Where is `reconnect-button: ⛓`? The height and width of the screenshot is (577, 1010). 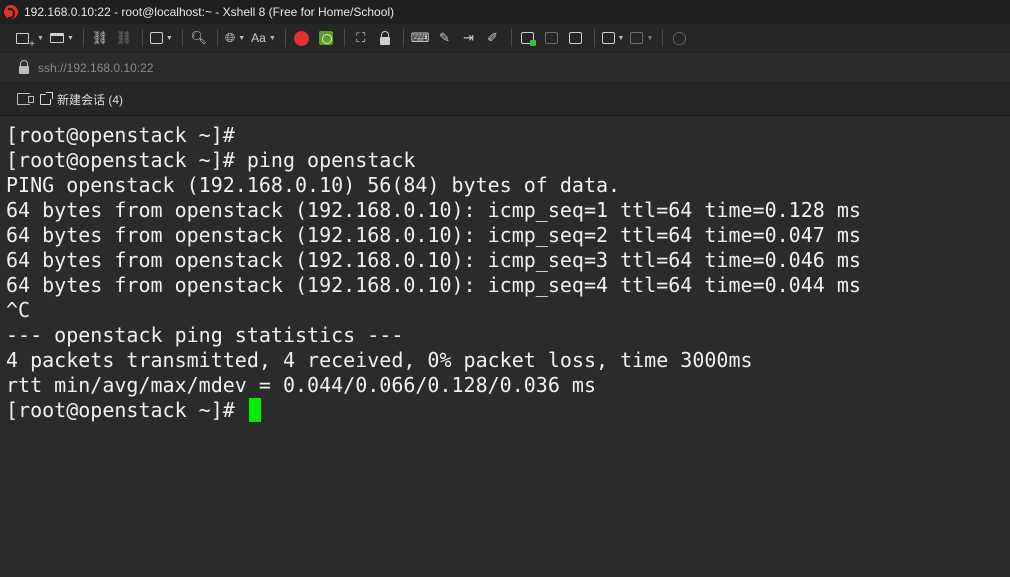 reconnect-button: ⛓ is located at coordinates (100, 38).